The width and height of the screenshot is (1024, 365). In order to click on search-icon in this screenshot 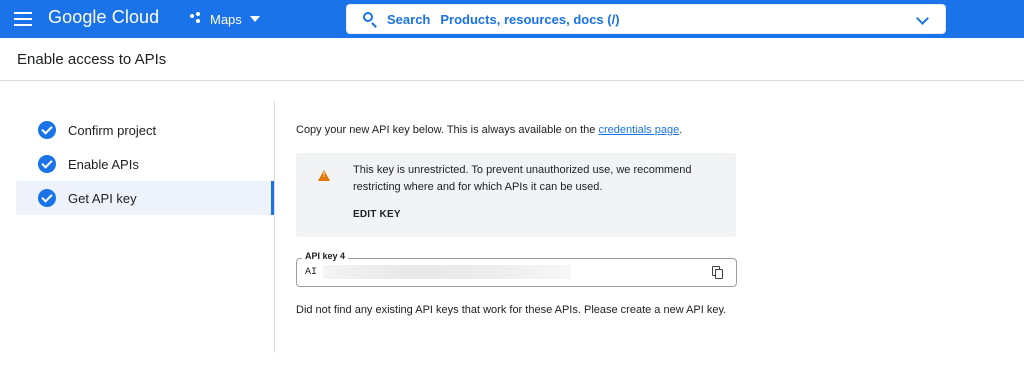, I will do `click(370, 20)`.